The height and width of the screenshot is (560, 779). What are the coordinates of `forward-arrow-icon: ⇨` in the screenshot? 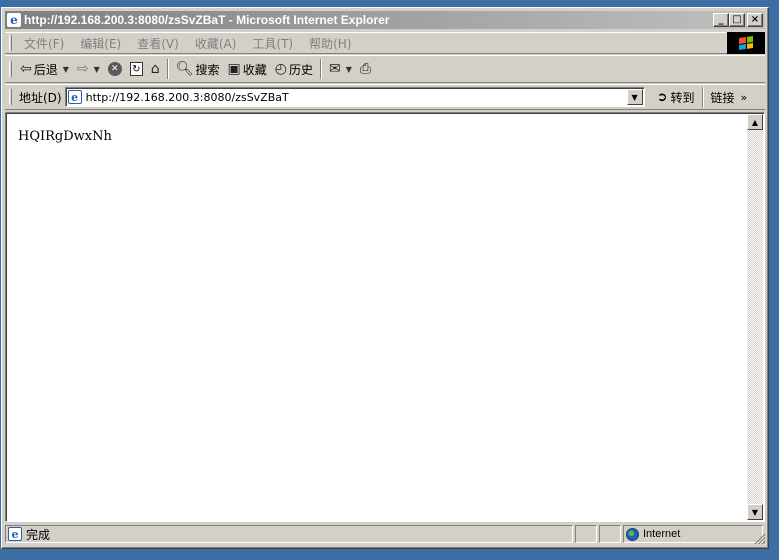 It's located at (82, 69).